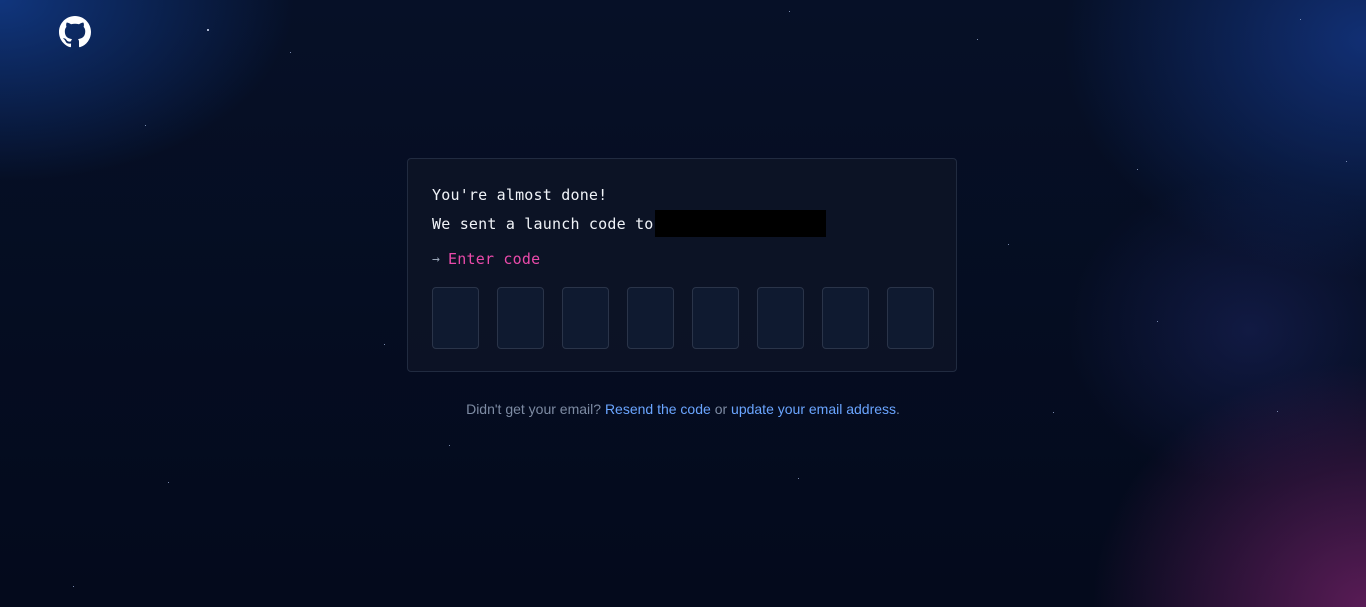  What do you see at coordinates (683, 318) in the screenshot?
I see `code-input-group` at bounding box center [683, 318].